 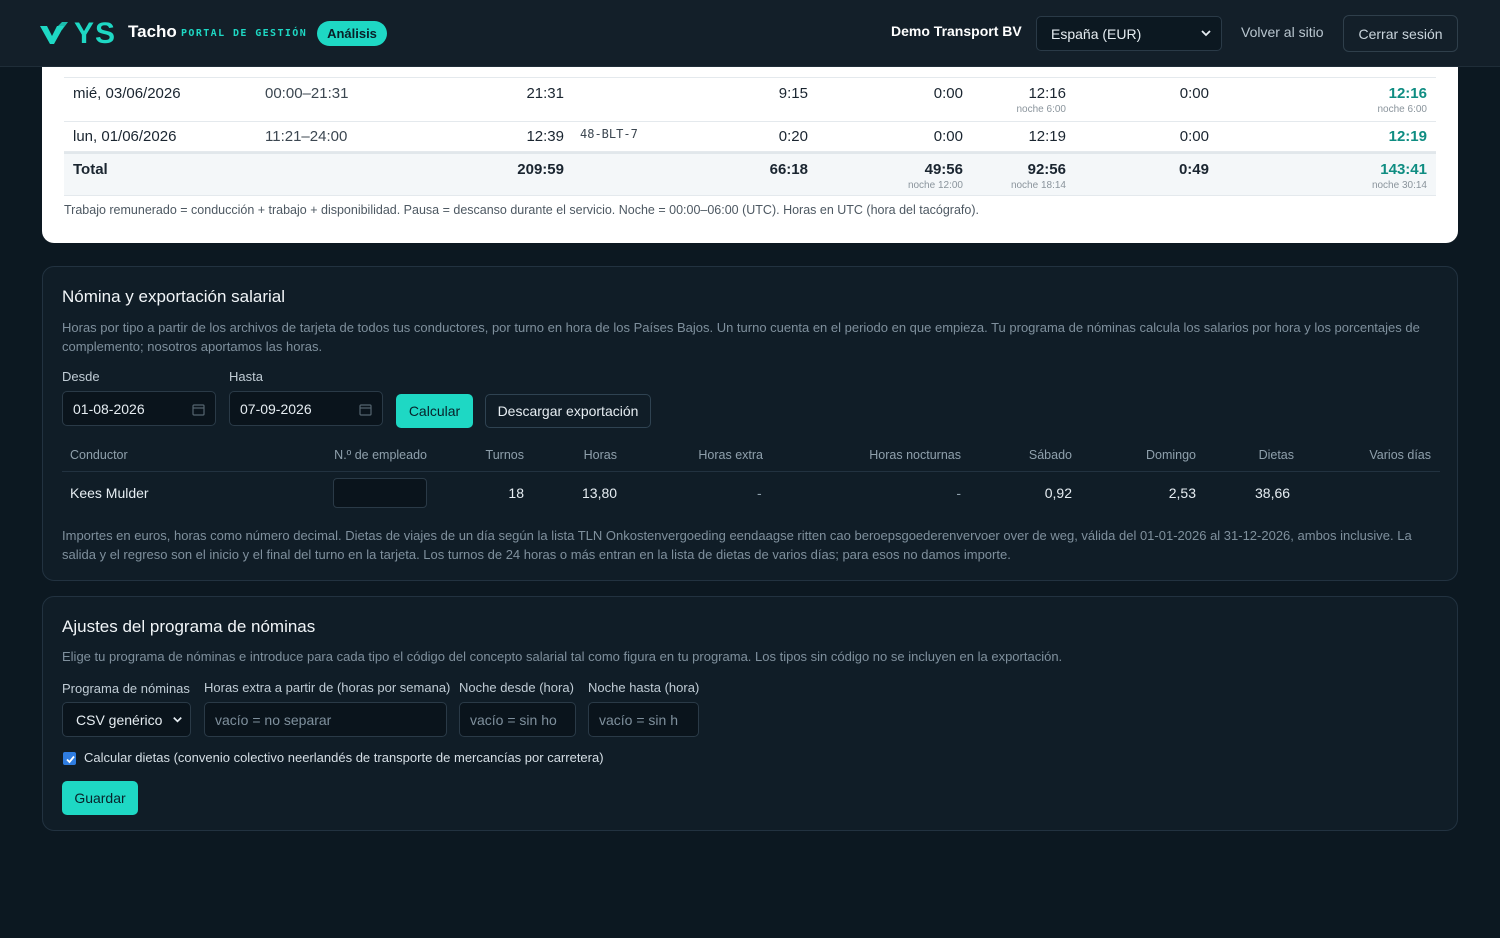 I want to click on save-button: Guardar, so click(x=100, y=798).